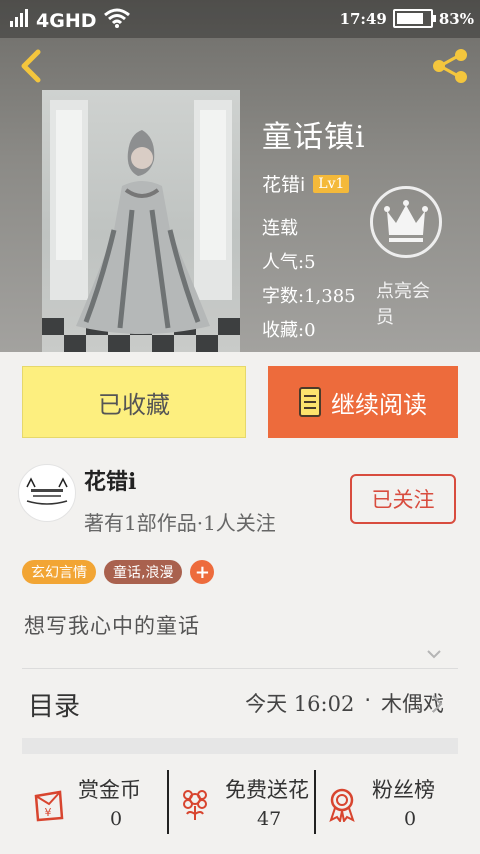 This screenshot has height=854, width=480. Describe the element at coordinates (283, 183) in the screenshot. I see `book-author: 花错i` at that location.